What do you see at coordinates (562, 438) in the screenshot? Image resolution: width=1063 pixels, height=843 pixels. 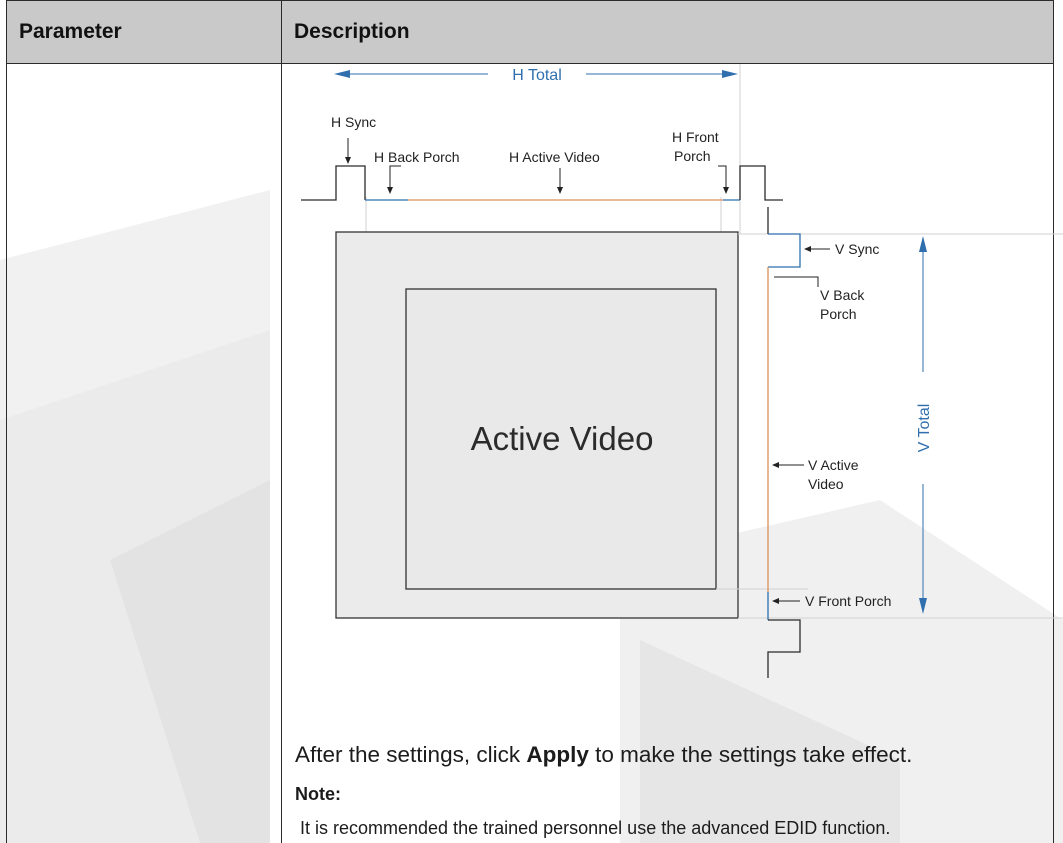 I see `active-video-label: Active Video` at bounding box center [562, 438].